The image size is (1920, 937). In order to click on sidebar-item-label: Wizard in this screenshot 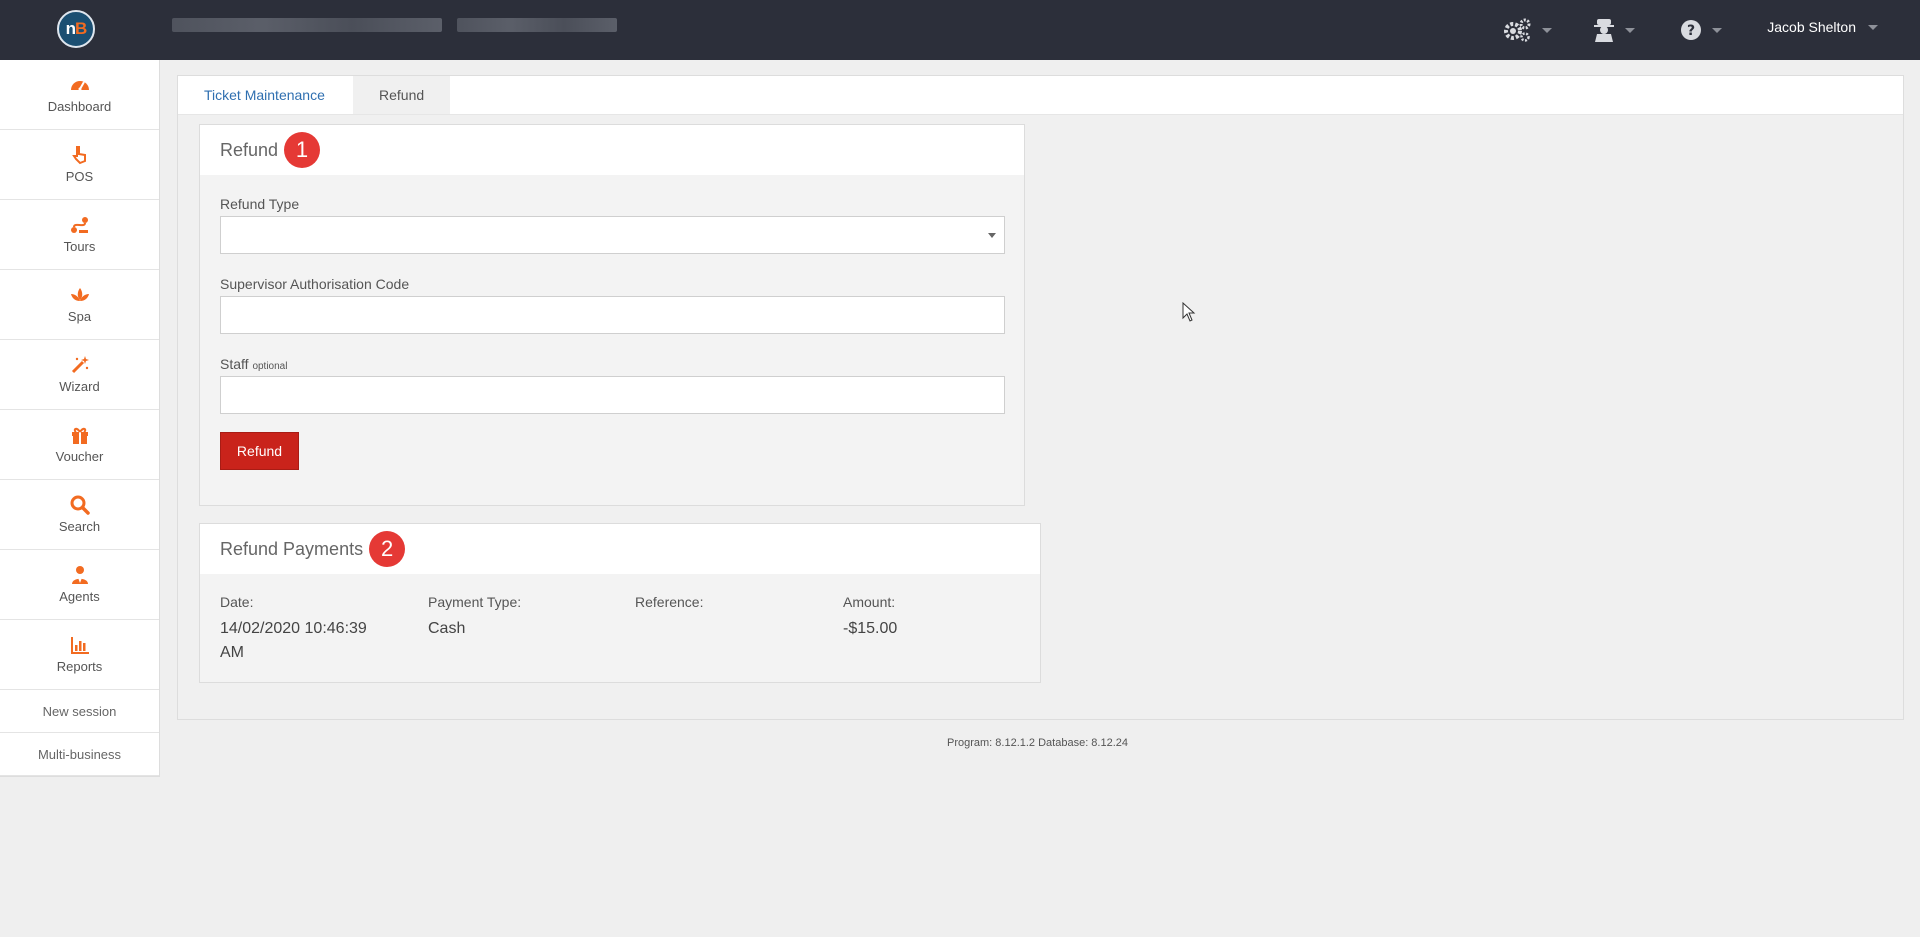, I will do `click(79, 386)`.